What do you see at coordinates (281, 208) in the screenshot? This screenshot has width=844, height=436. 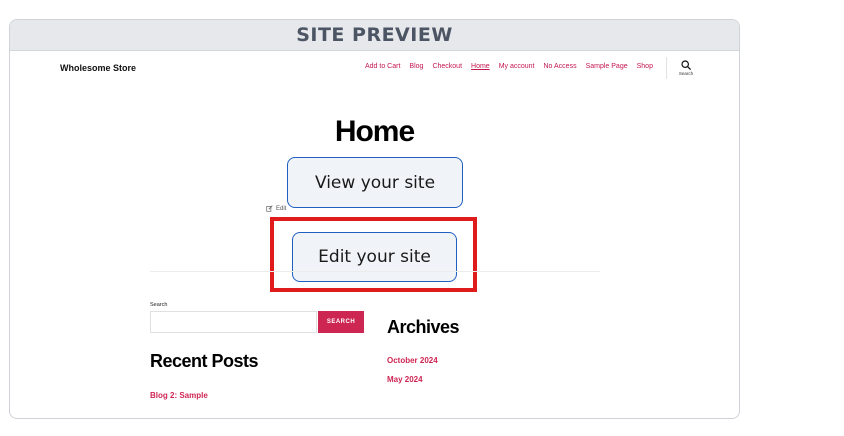 I see `edit-link-label: Edit` at bounding box center [281, 208].